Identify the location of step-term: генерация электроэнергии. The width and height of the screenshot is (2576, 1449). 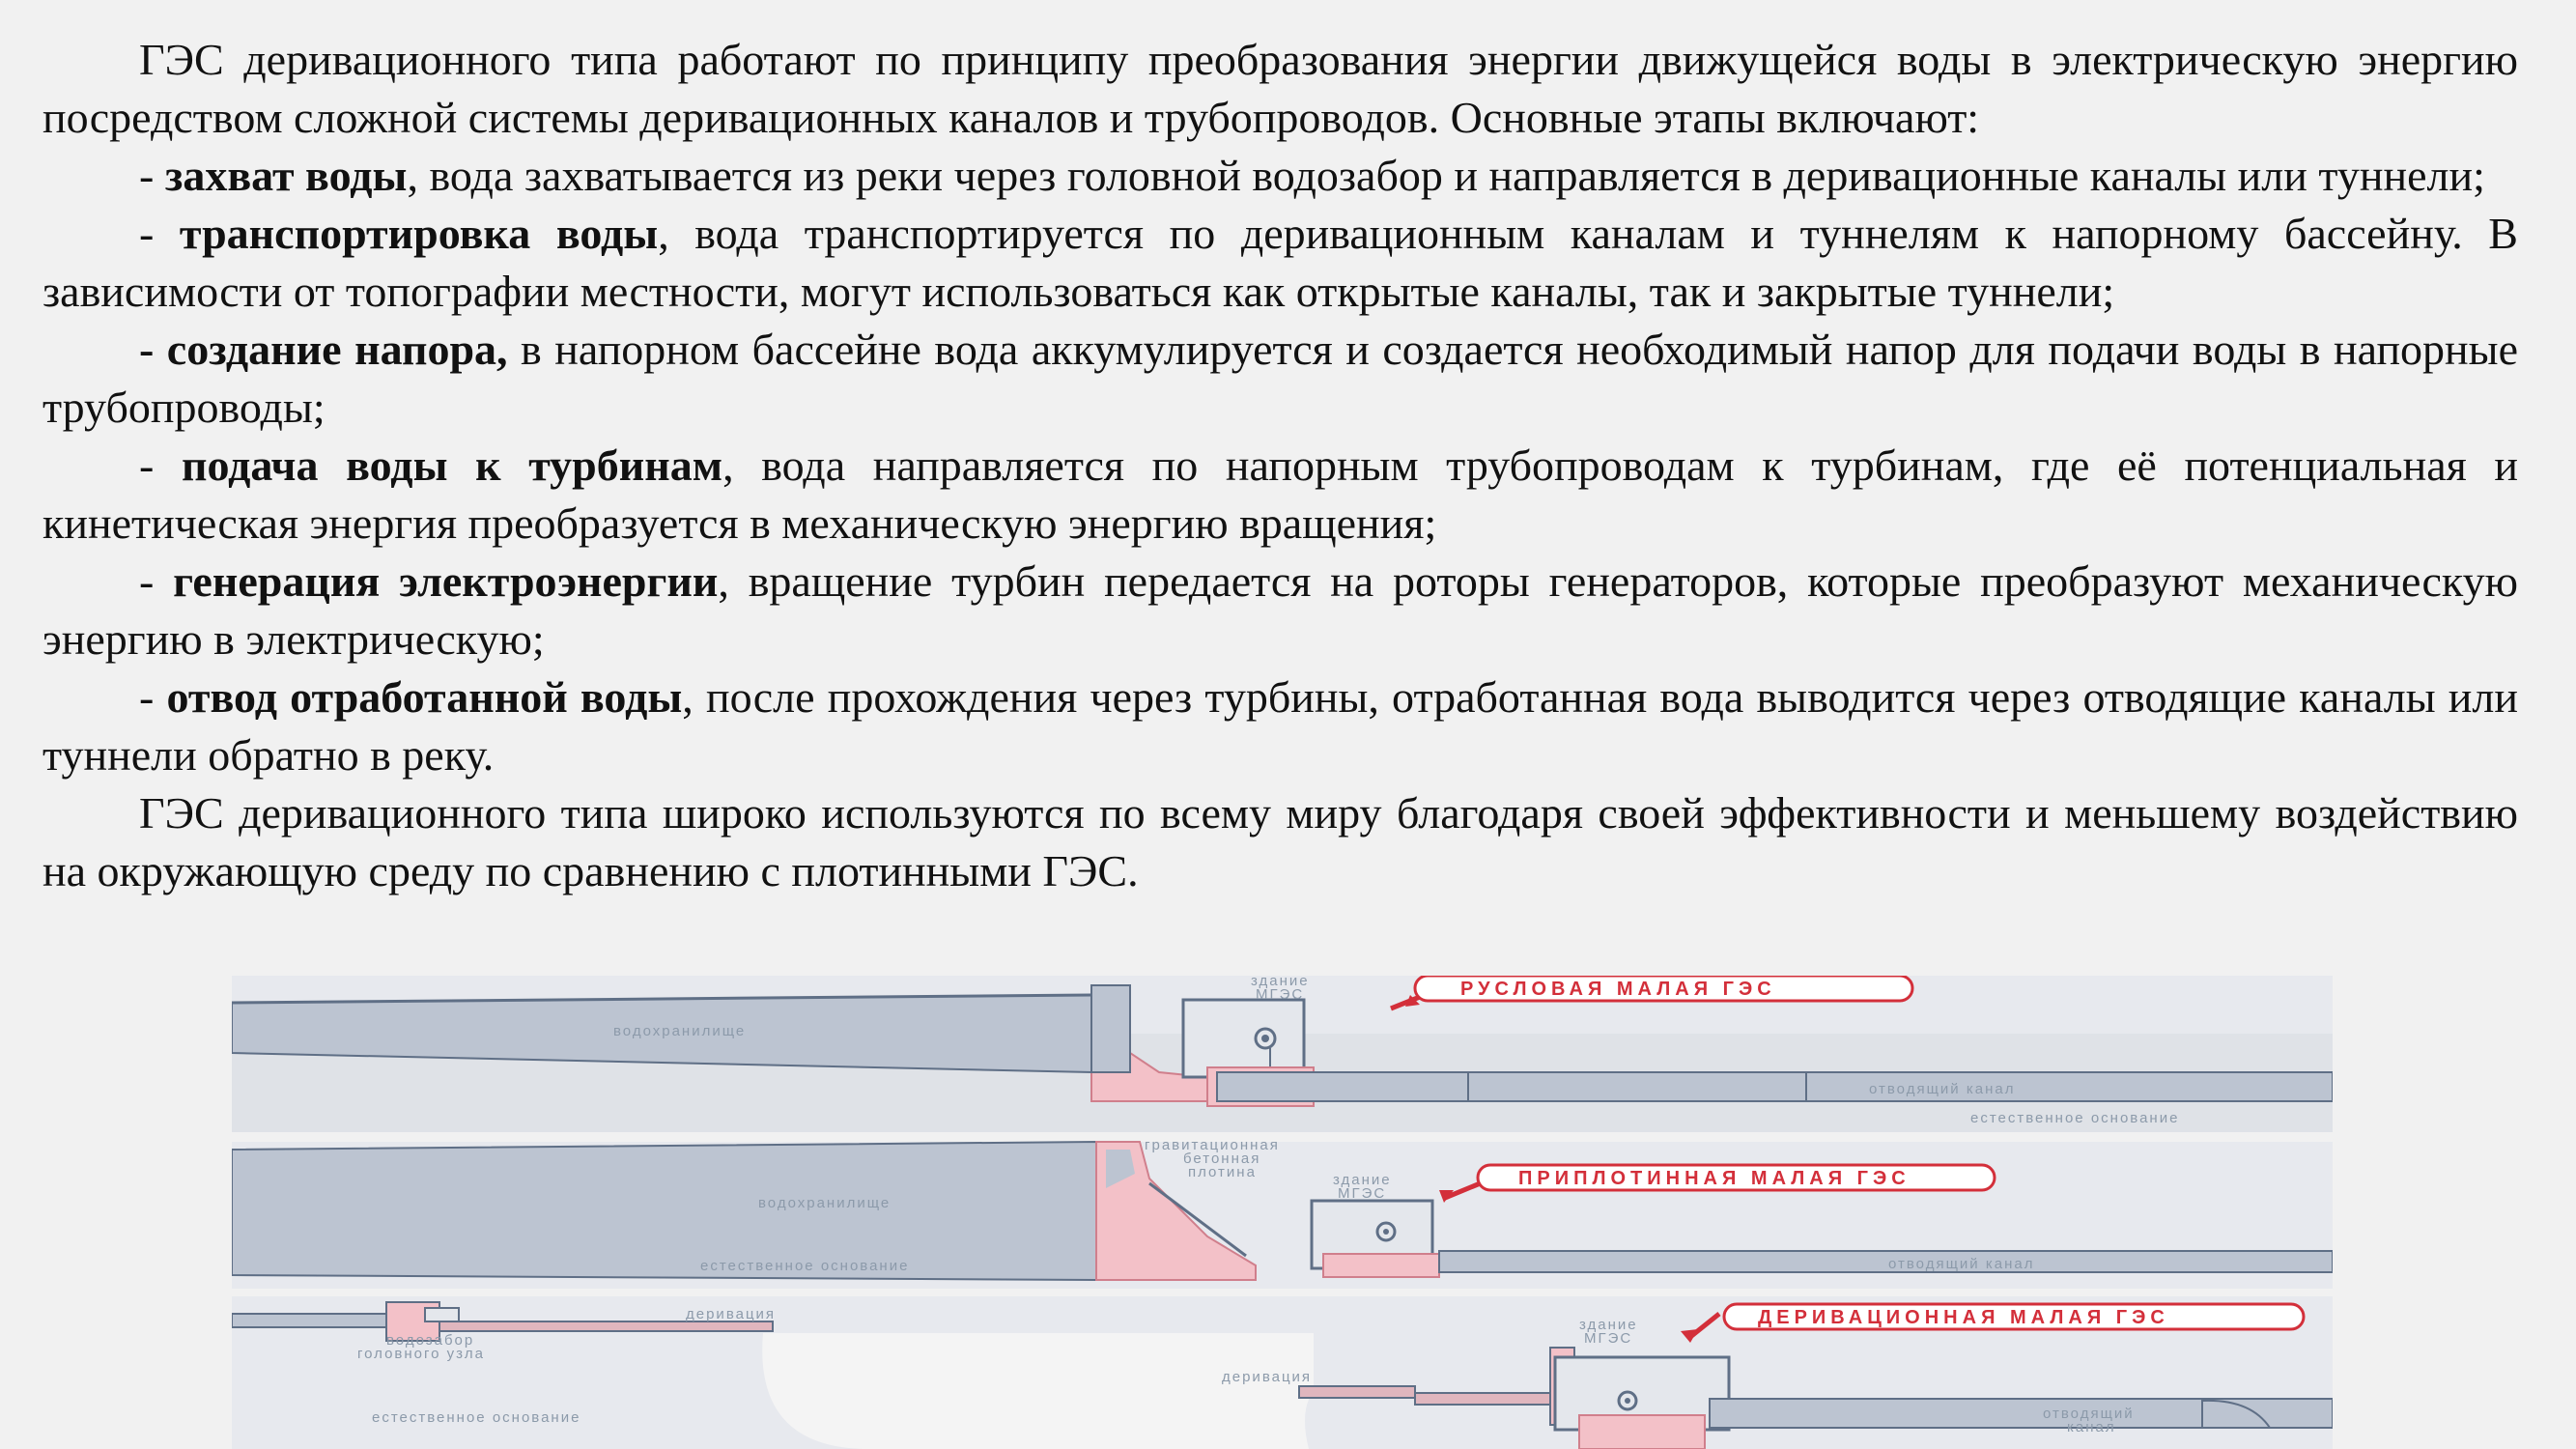
(446, 581).